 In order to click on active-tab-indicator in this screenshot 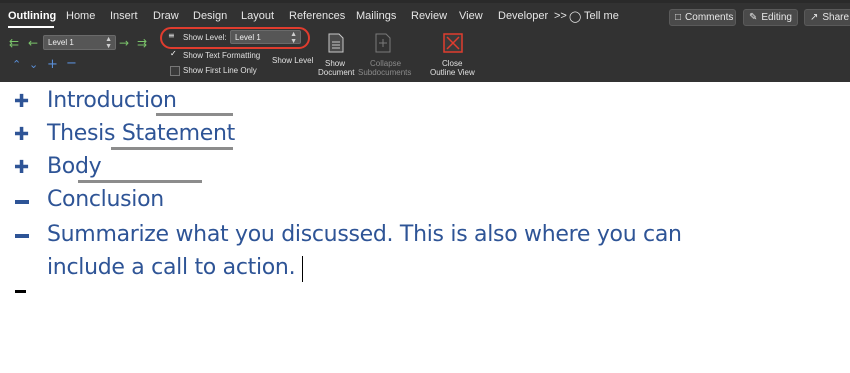, I will do `click(31, 27)`.